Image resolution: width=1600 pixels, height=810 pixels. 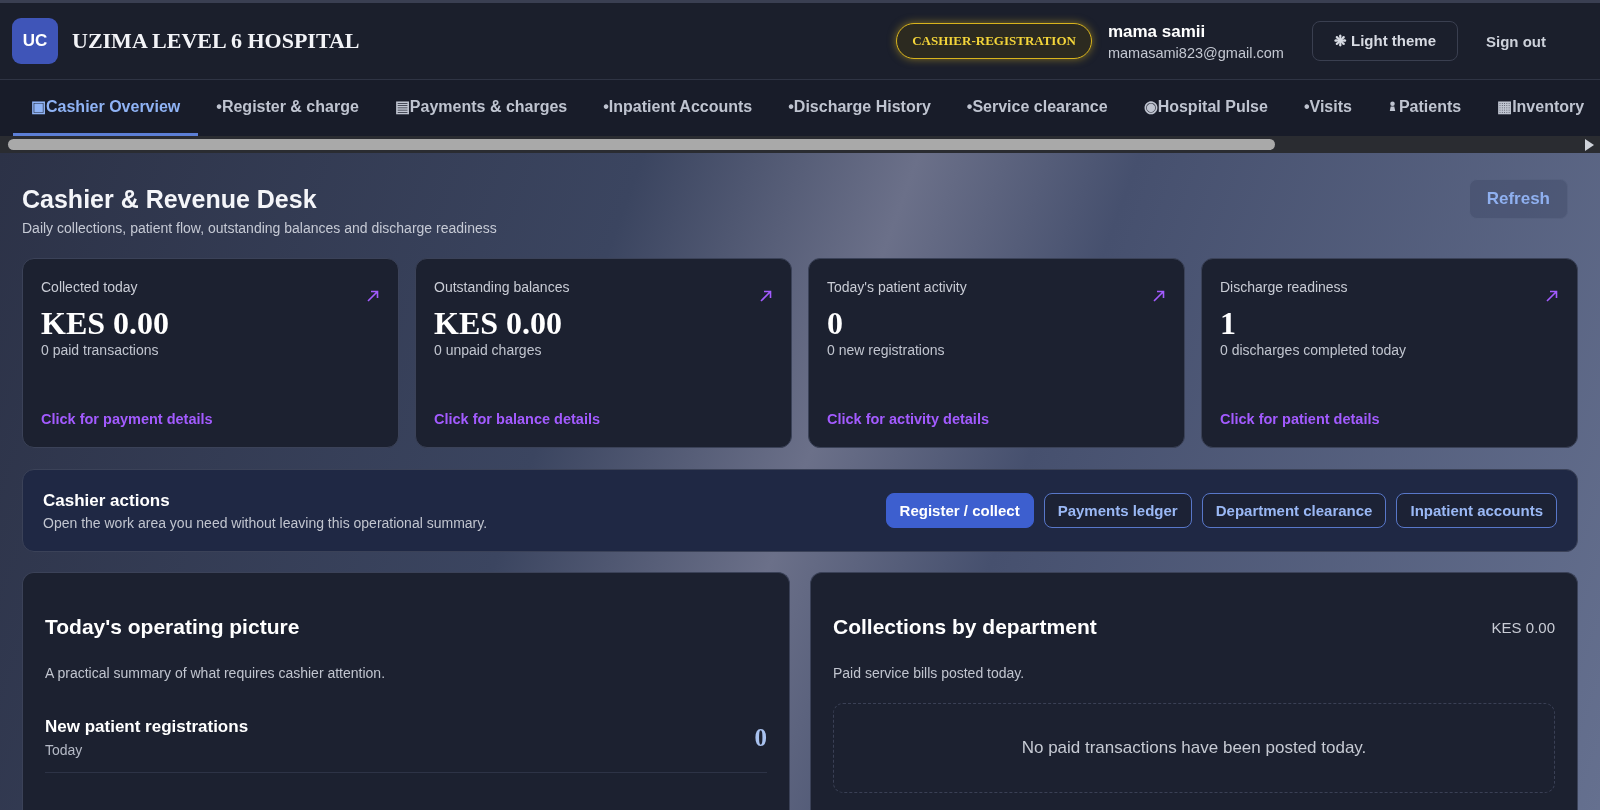 What do you see at coordinates (835, 323) in the screenshot?
I see `stat-value: 0` at bounding box center [835, 323].